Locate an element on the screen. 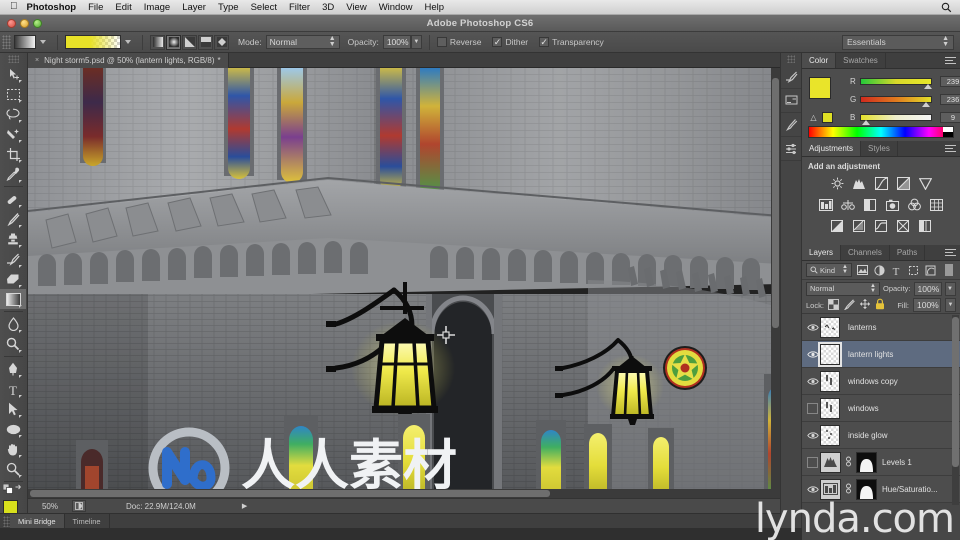 The width and height of the screenshot is (960, 540). layer-adjustment-thumbnail is located at coordinates (830, 462).